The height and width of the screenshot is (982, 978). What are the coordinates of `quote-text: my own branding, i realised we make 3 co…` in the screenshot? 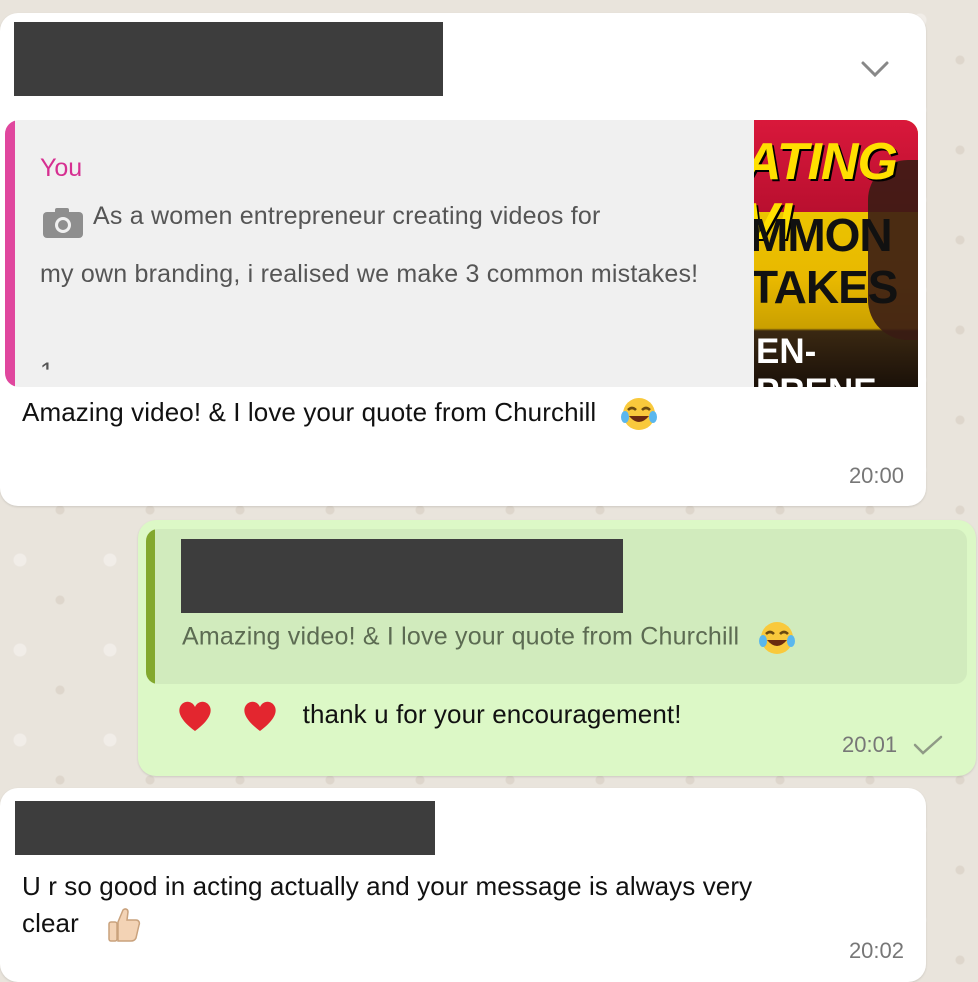 It's located at (369, 274).